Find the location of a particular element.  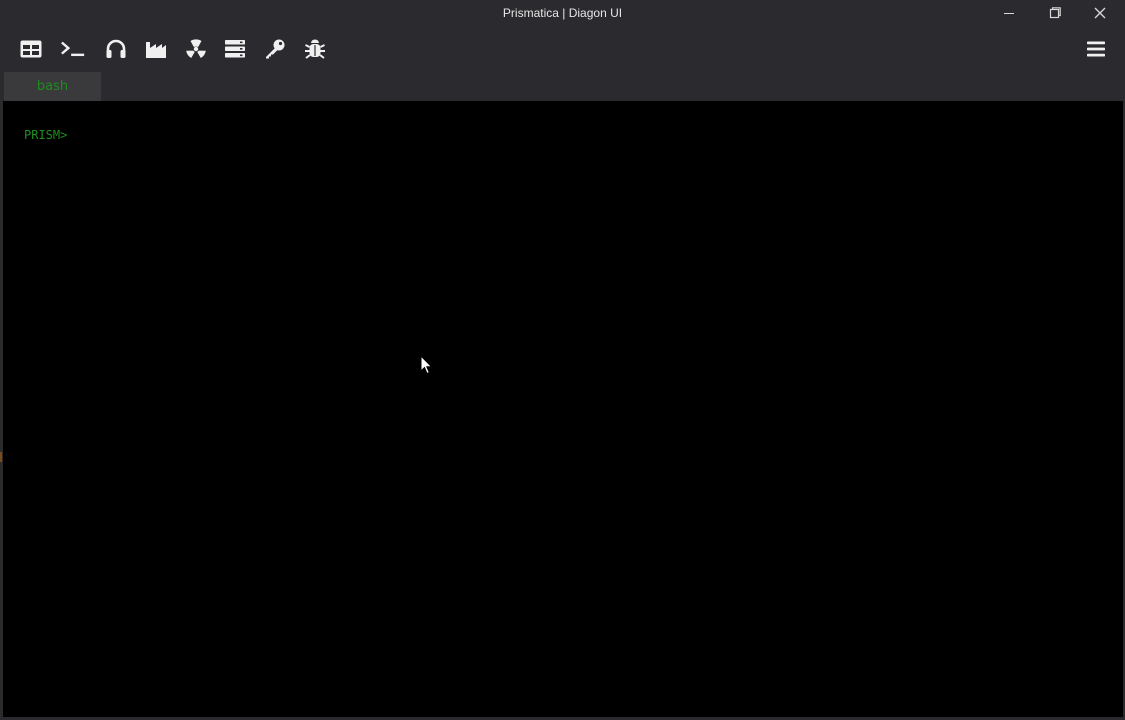

minimize-button is located at coordinates (1009, 13).